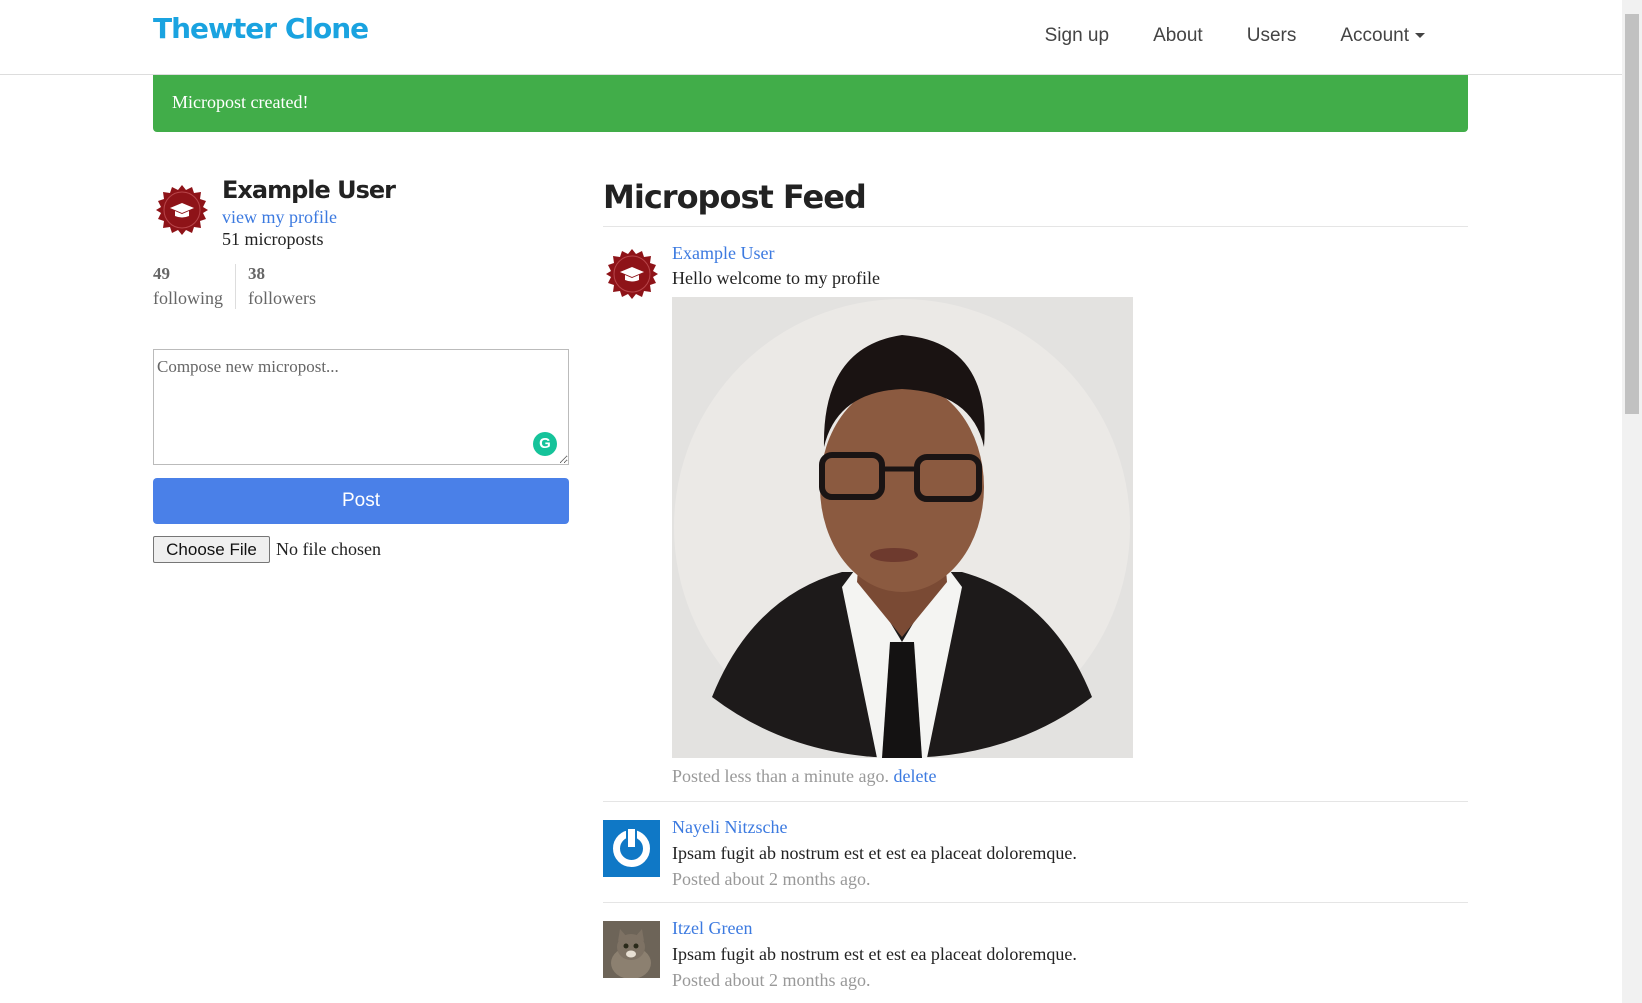 This screenshot has width=1642, height=1003. What do you see at coordinates (902, 527) in the screenshot?
I see `post-image` at bounding box center [902, 527].